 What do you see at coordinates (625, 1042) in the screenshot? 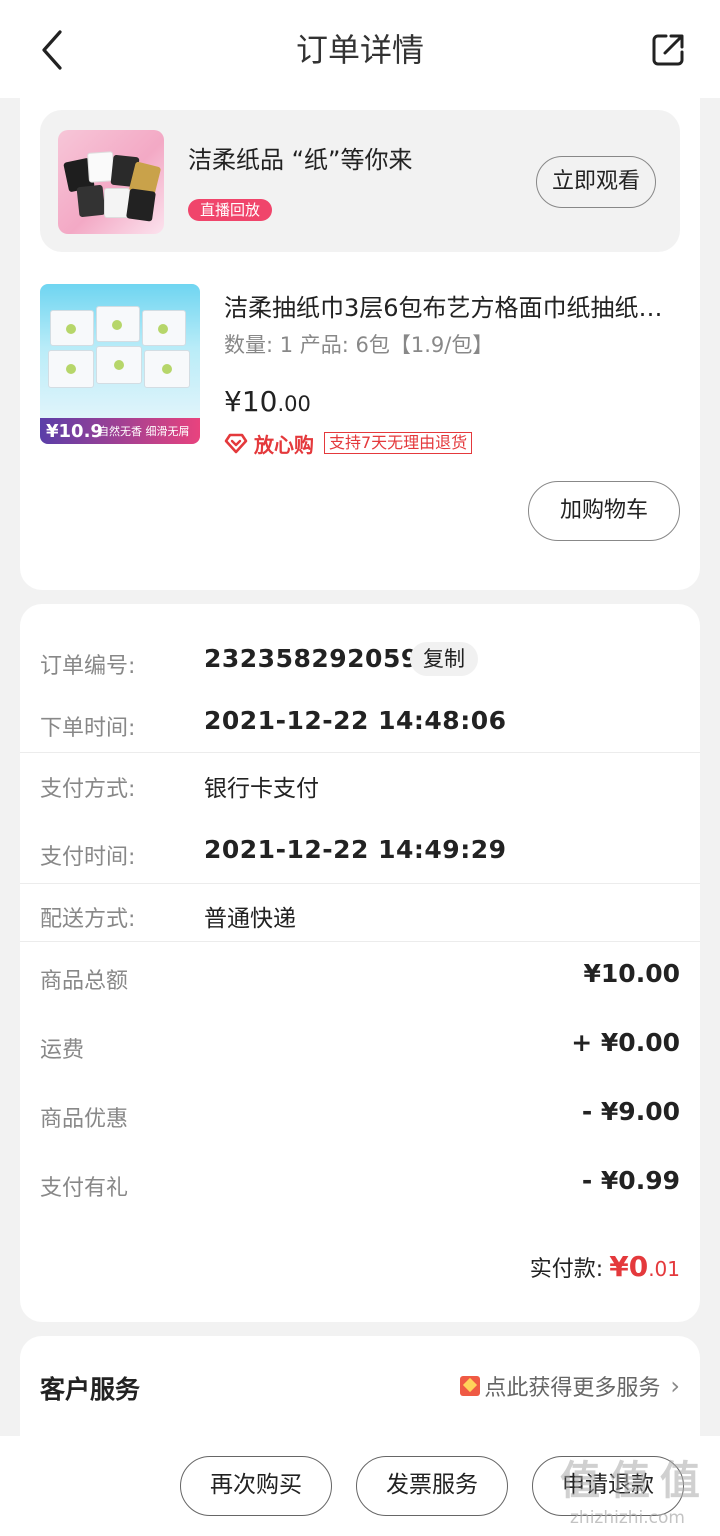
I see `cost-value: + ¥0.00` at bounding box center [625, 1042].